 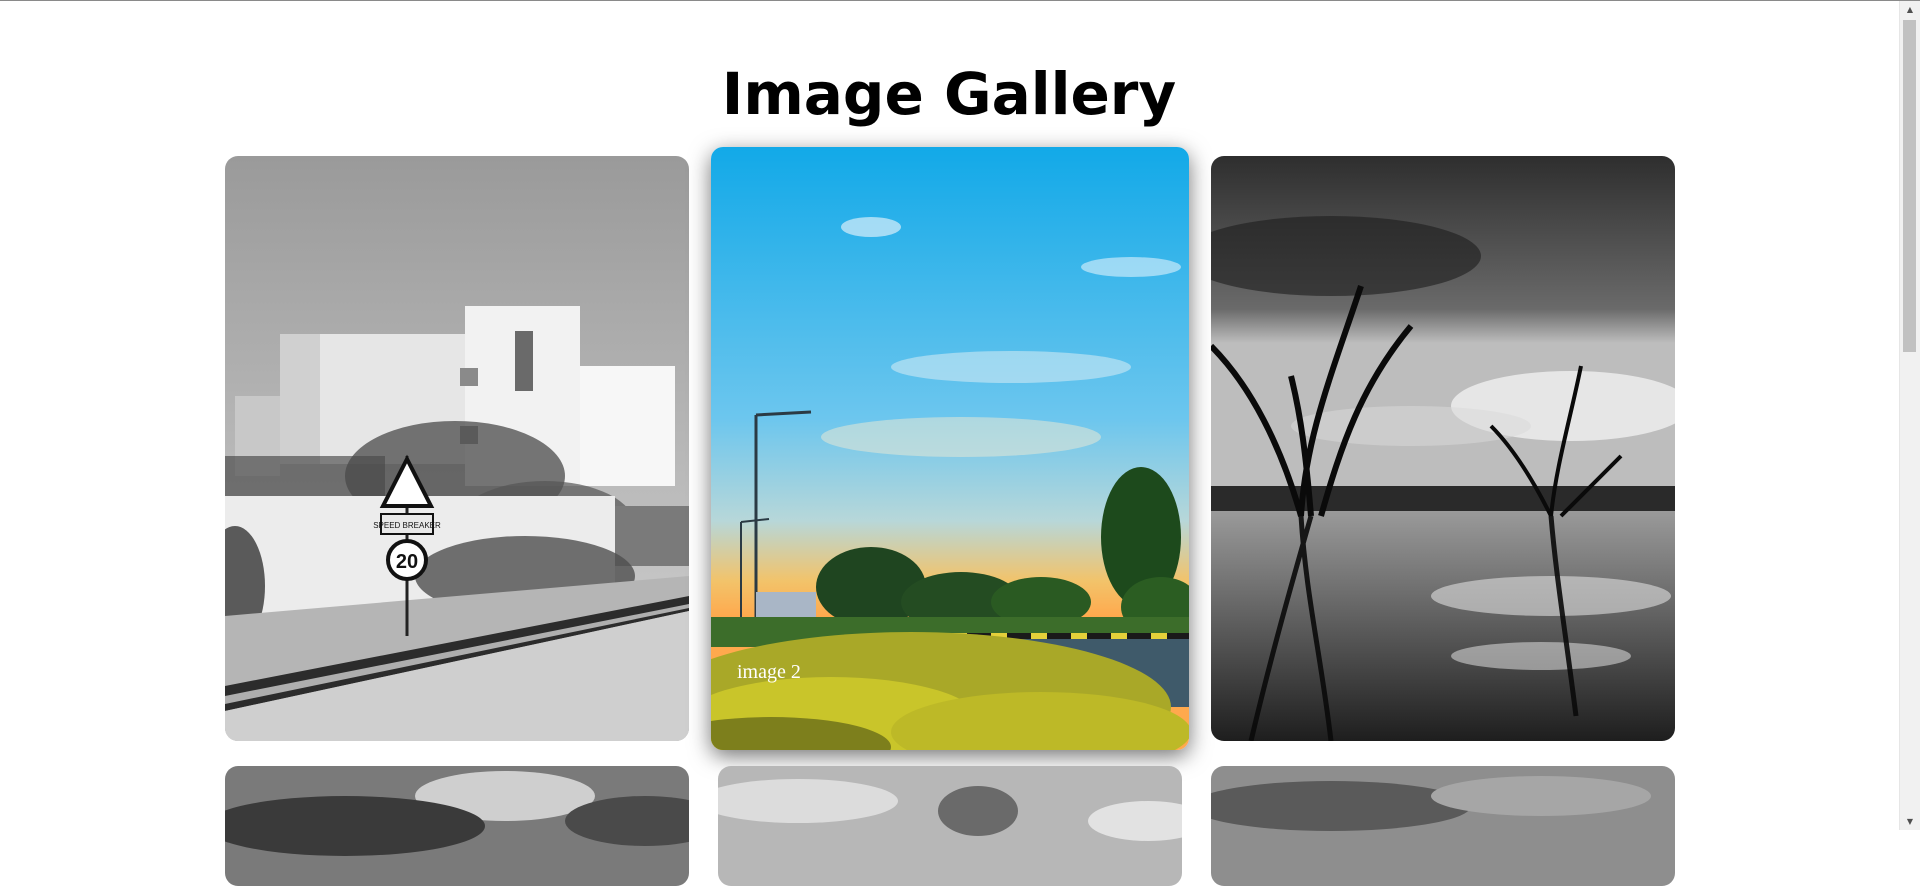 What do you see at coordinates (949, 94) in the screenshot?
I see `page-title: Image Gallery` at bounding box center [949, 94].